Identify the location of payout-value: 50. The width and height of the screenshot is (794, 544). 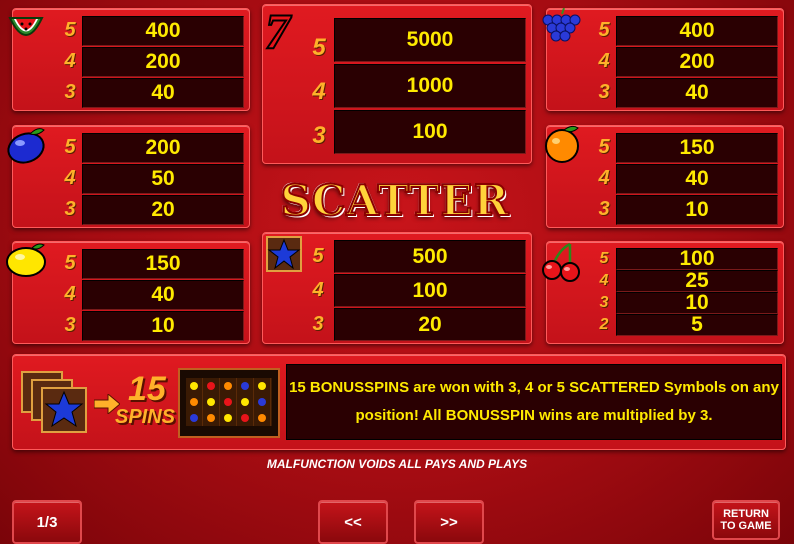
(163, 179).